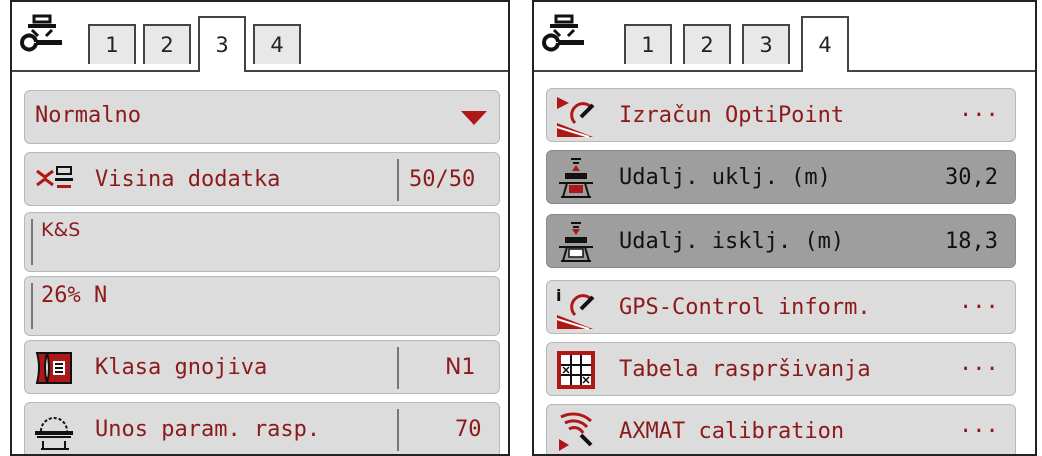 The width and height of the screenshot is (1042, 456). I want to click on axmat-calibration-row: AXMAT calibration ···, so click(781, 429).